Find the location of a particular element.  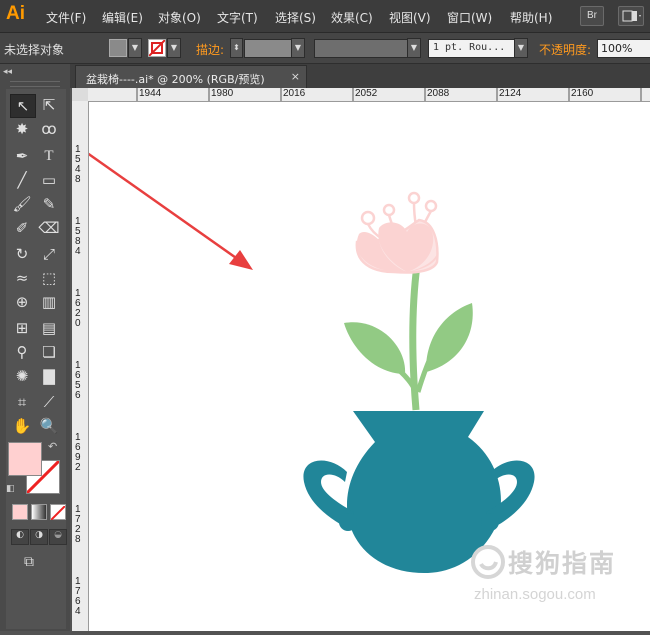

fill-swatch is located at coordinates (118, 48).